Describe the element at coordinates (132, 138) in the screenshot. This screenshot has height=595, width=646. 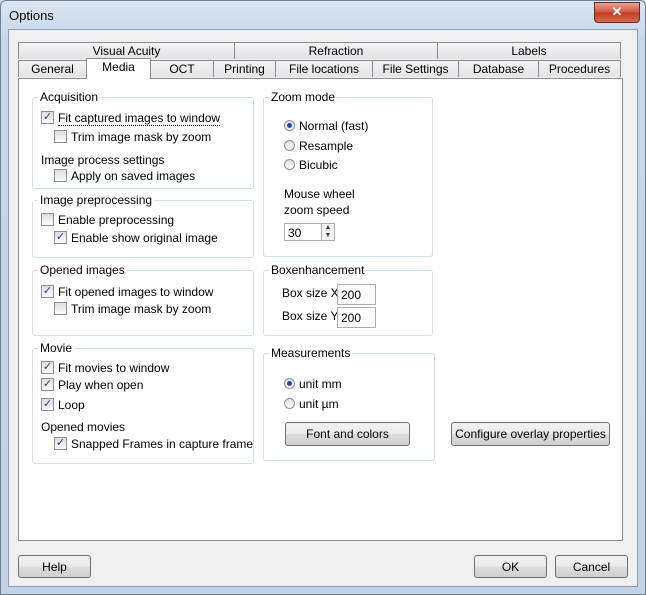
I see `trim-mask-acquisition-checkbox: Trim image mask by zoom` at that location.